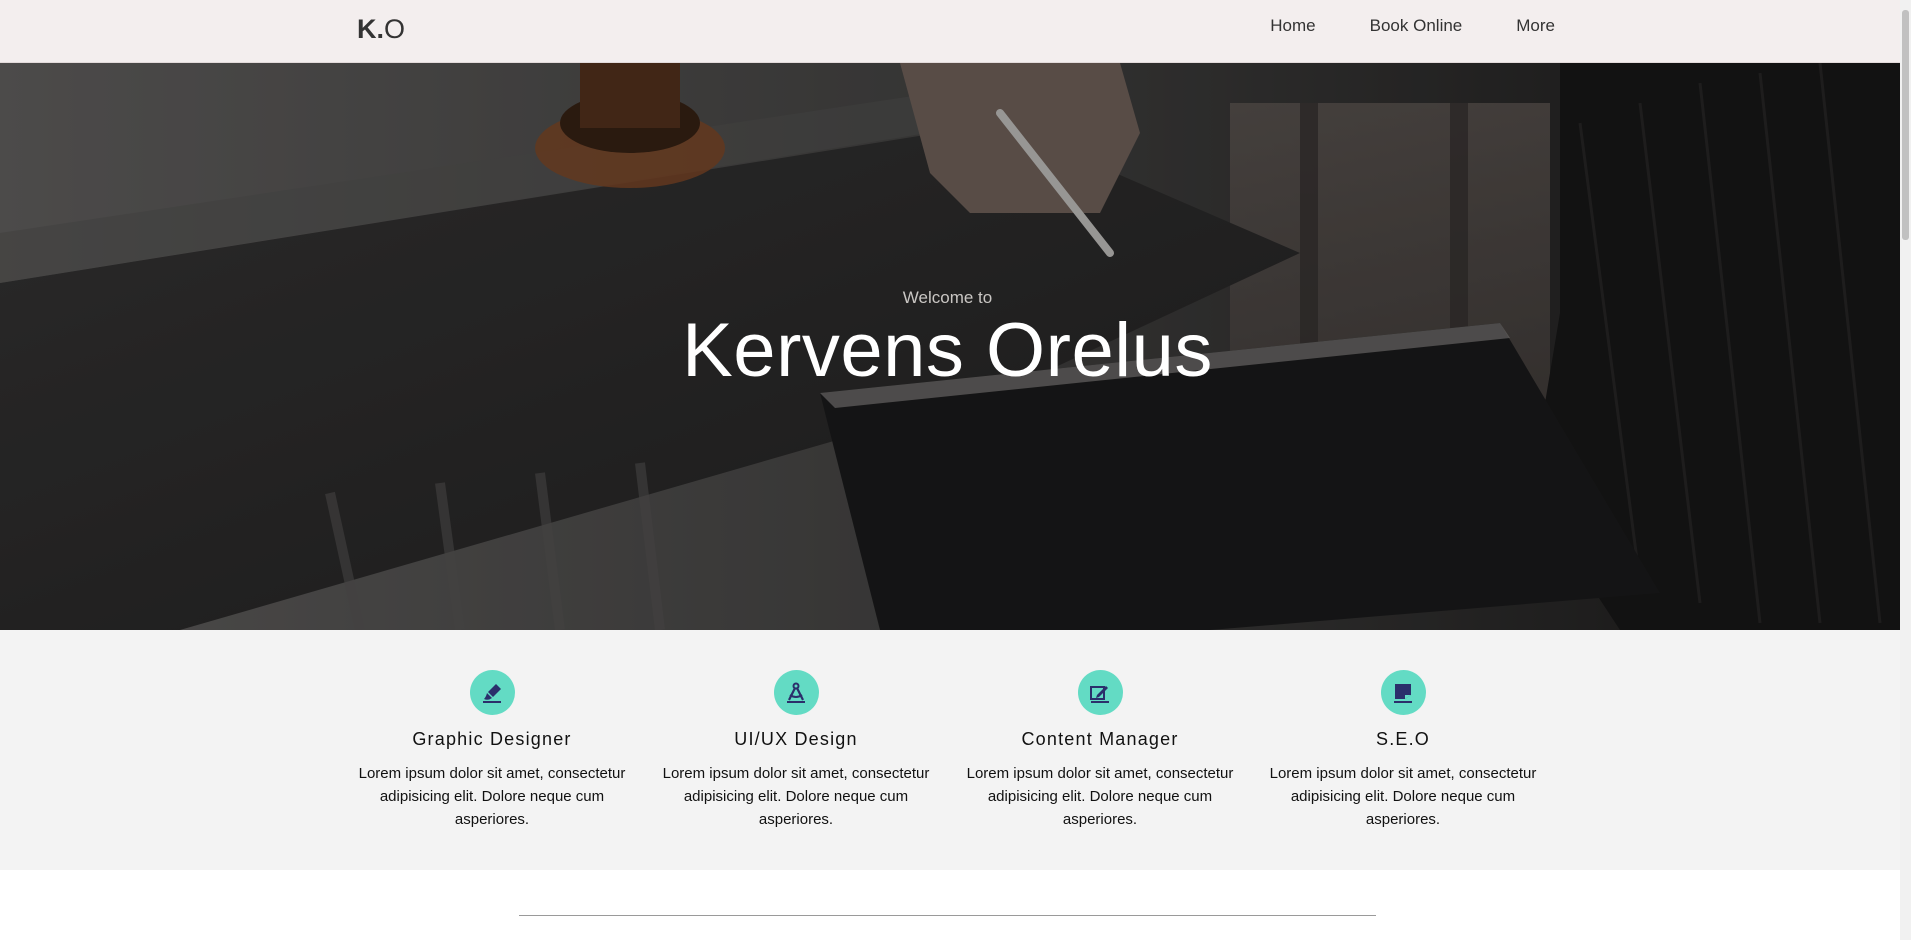  What do you see at coordinates (492, 739) in the screenshot?
I see `service-title: Graphic Designer` at bounding box center [492, 739].